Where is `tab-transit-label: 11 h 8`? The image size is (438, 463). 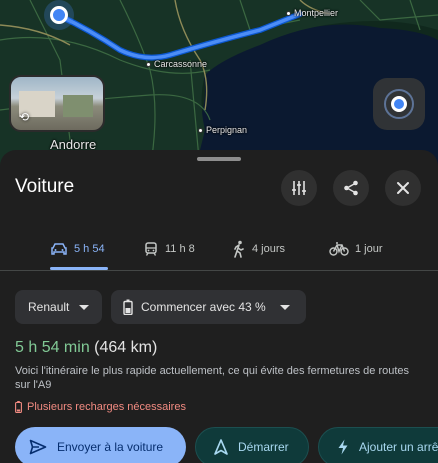
tab-transit-label: 11 h 8 is located at coordinates (180, 249).